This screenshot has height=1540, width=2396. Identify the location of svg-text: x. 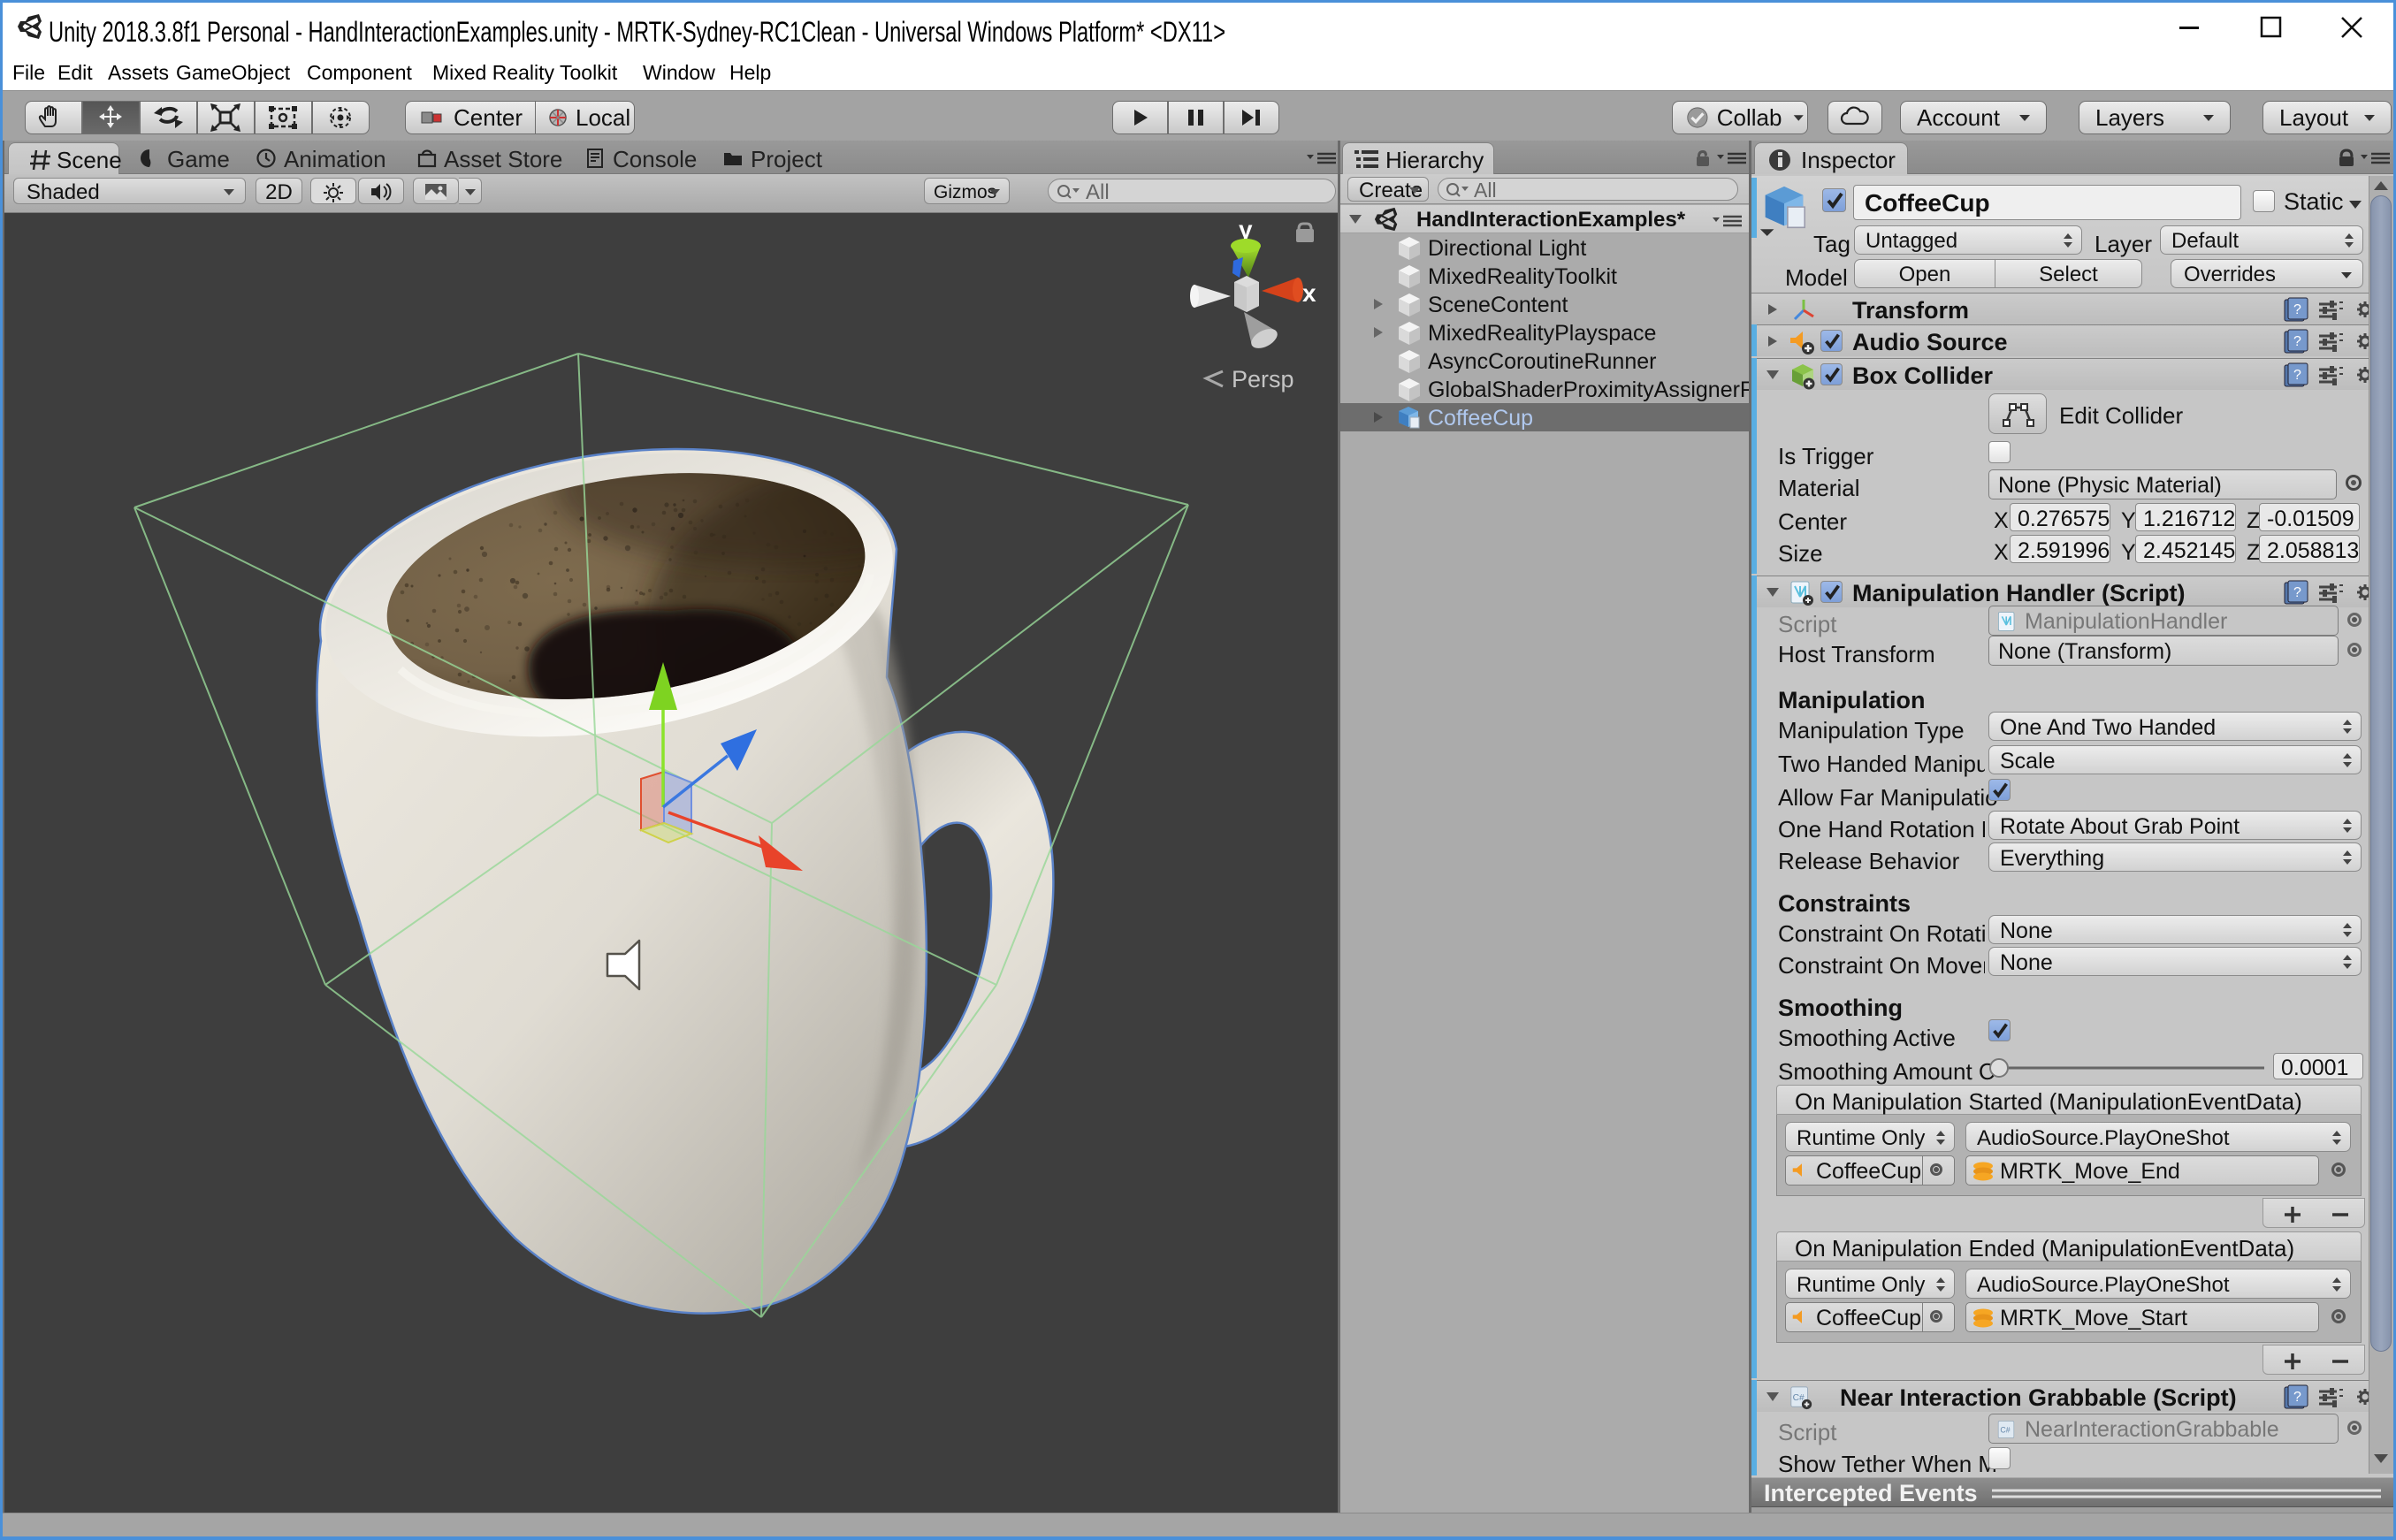
(1309, 293).